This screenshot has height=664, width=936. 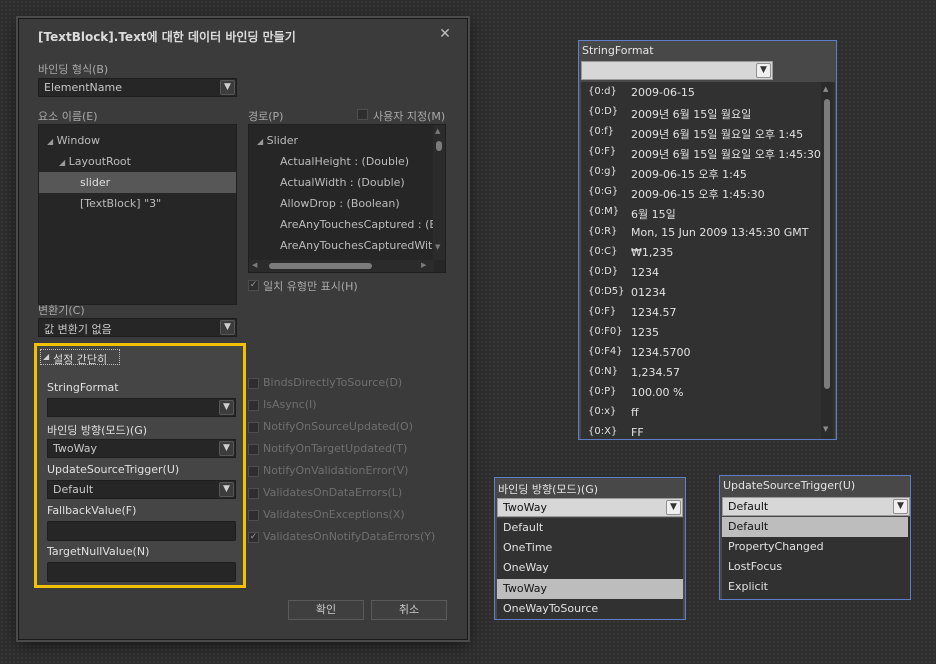 I want to click on option-label: NotifyOnTargetUpdated(T), so click(x=335, y=448).